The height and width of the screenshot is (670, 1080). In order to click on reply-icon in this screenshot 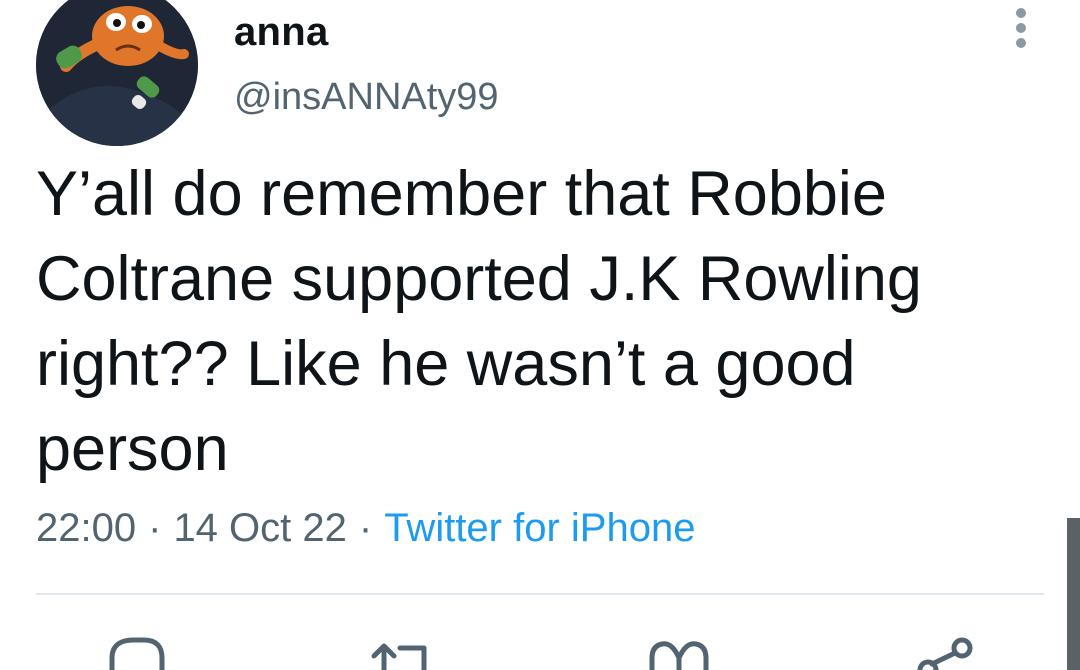, I will do `click(139, 649)`.